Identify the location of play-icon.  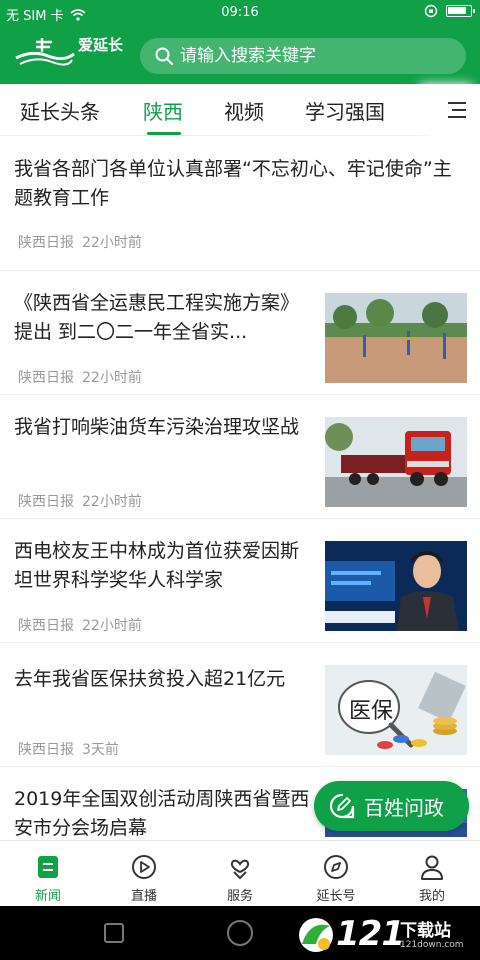
(144, 867).